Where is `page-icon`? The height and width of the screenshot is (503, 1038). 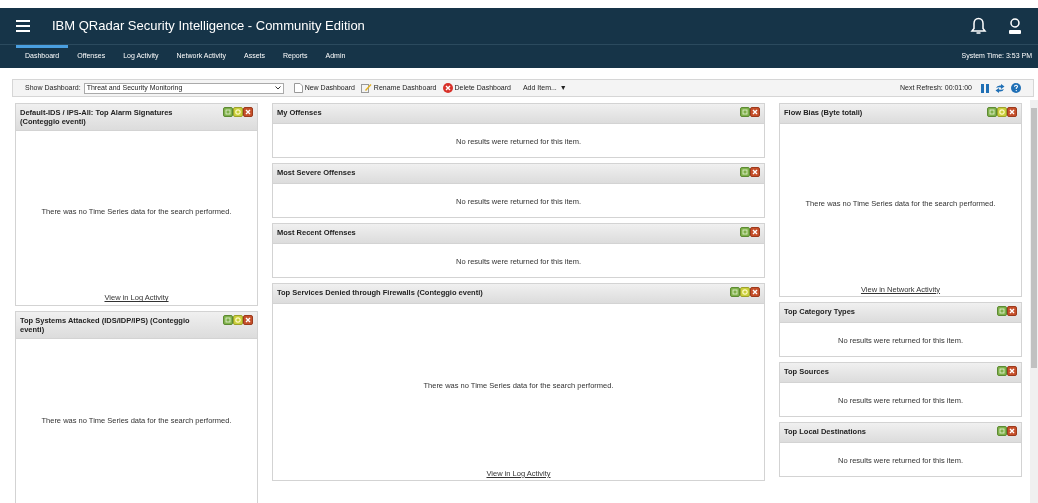 page-icon is located at coordinates (298, 88).